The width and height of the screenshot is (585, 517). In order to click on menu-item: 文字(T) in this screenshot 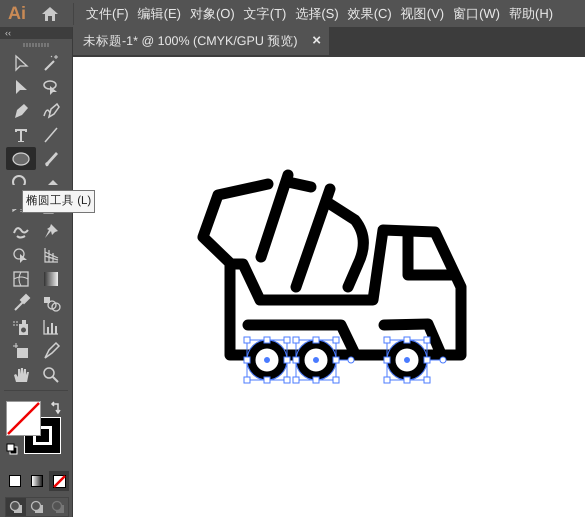, I will do `click(265, 14)`.